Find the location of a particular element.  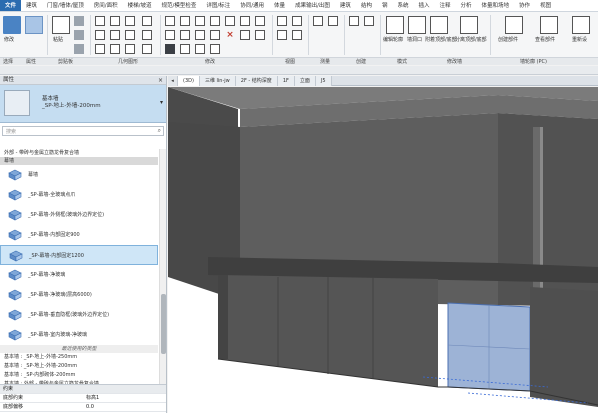

align-icon is located at coordinates (170, 21).